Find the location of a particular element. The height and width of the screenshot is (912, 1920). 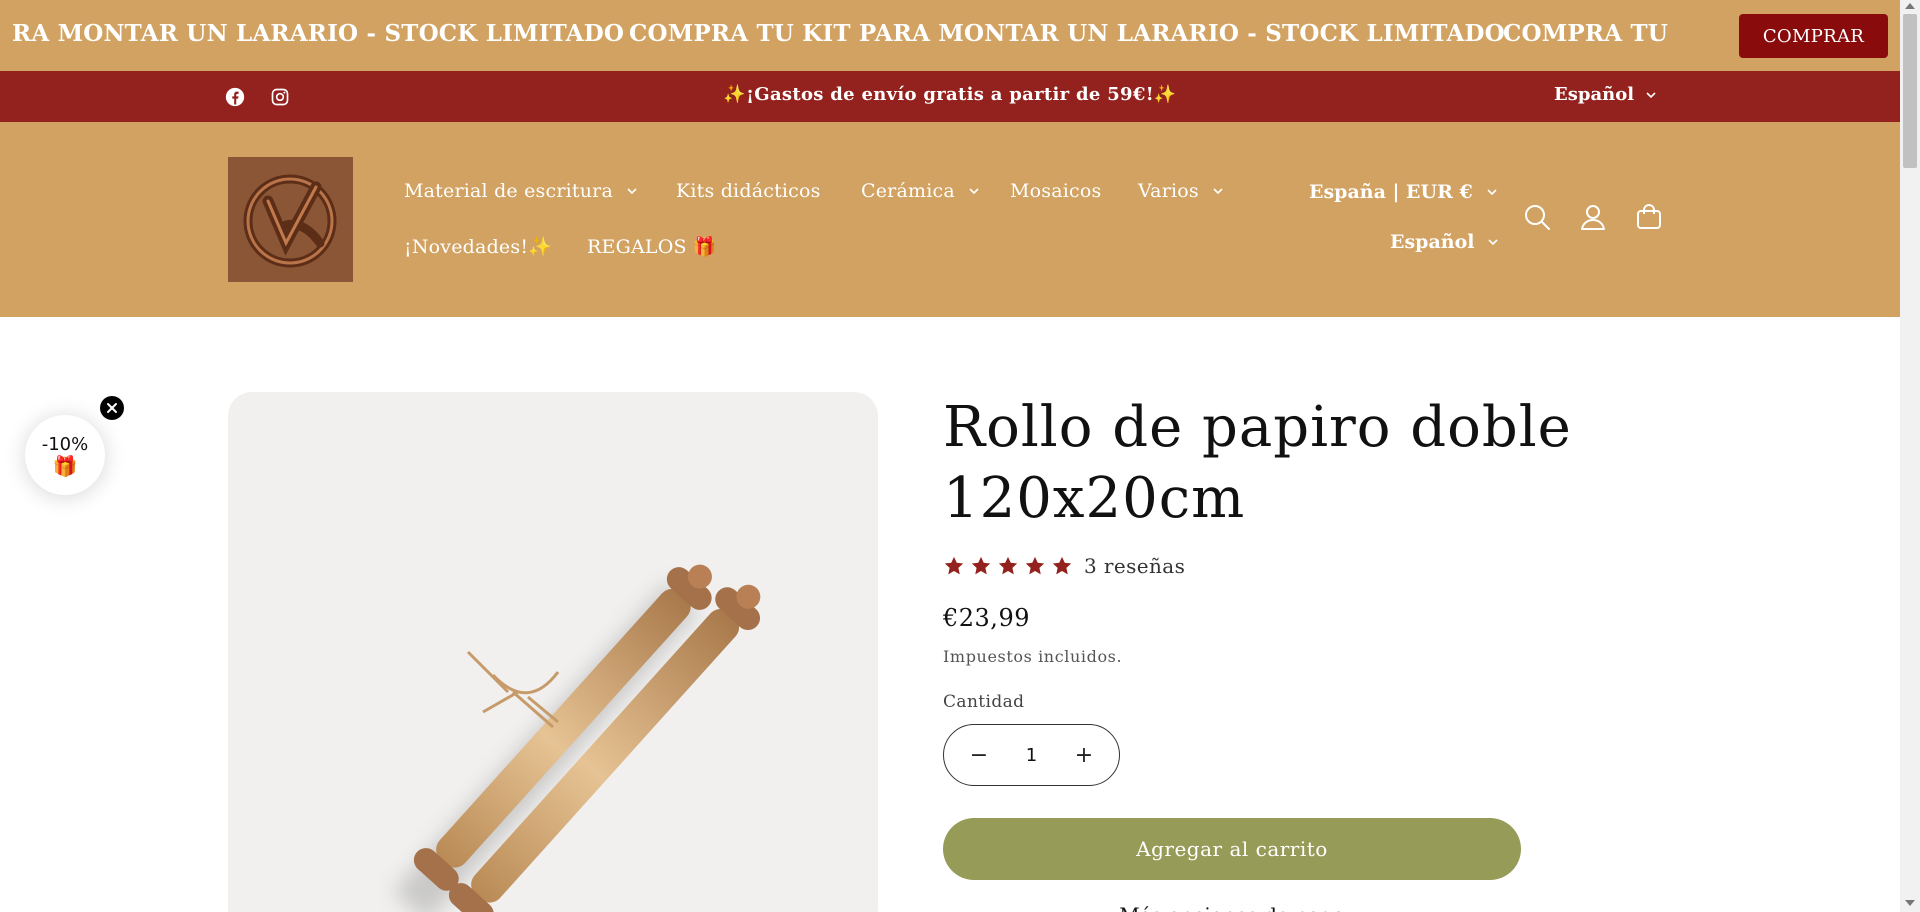

product-title: Rollo de papiro doble 120x20cm is located at coordinates (1257, 463).